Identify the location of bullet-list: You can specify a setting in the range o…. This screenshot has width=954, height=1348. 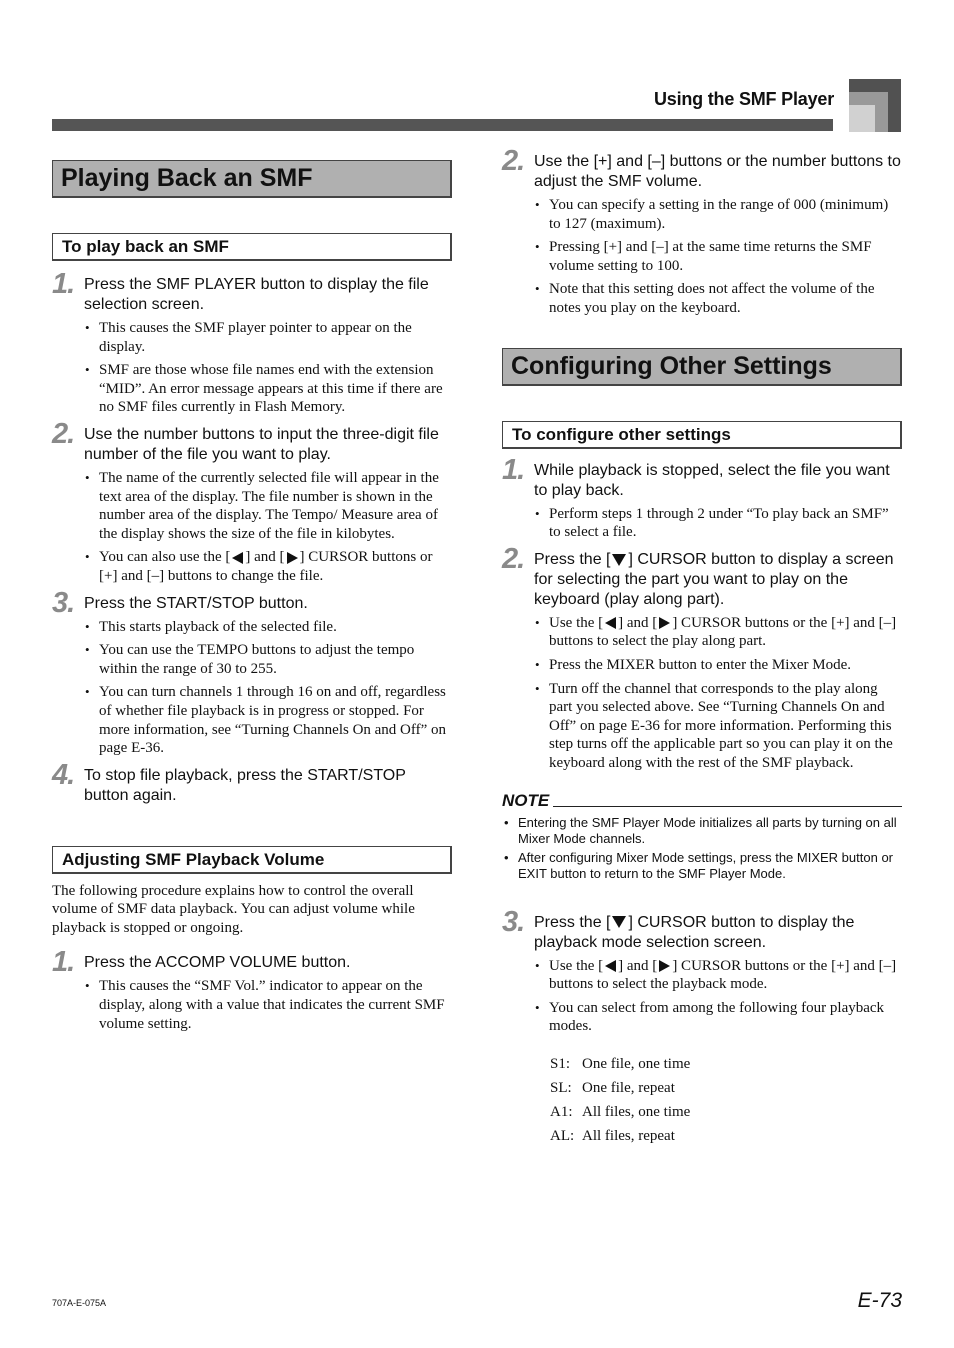
(702, 257).